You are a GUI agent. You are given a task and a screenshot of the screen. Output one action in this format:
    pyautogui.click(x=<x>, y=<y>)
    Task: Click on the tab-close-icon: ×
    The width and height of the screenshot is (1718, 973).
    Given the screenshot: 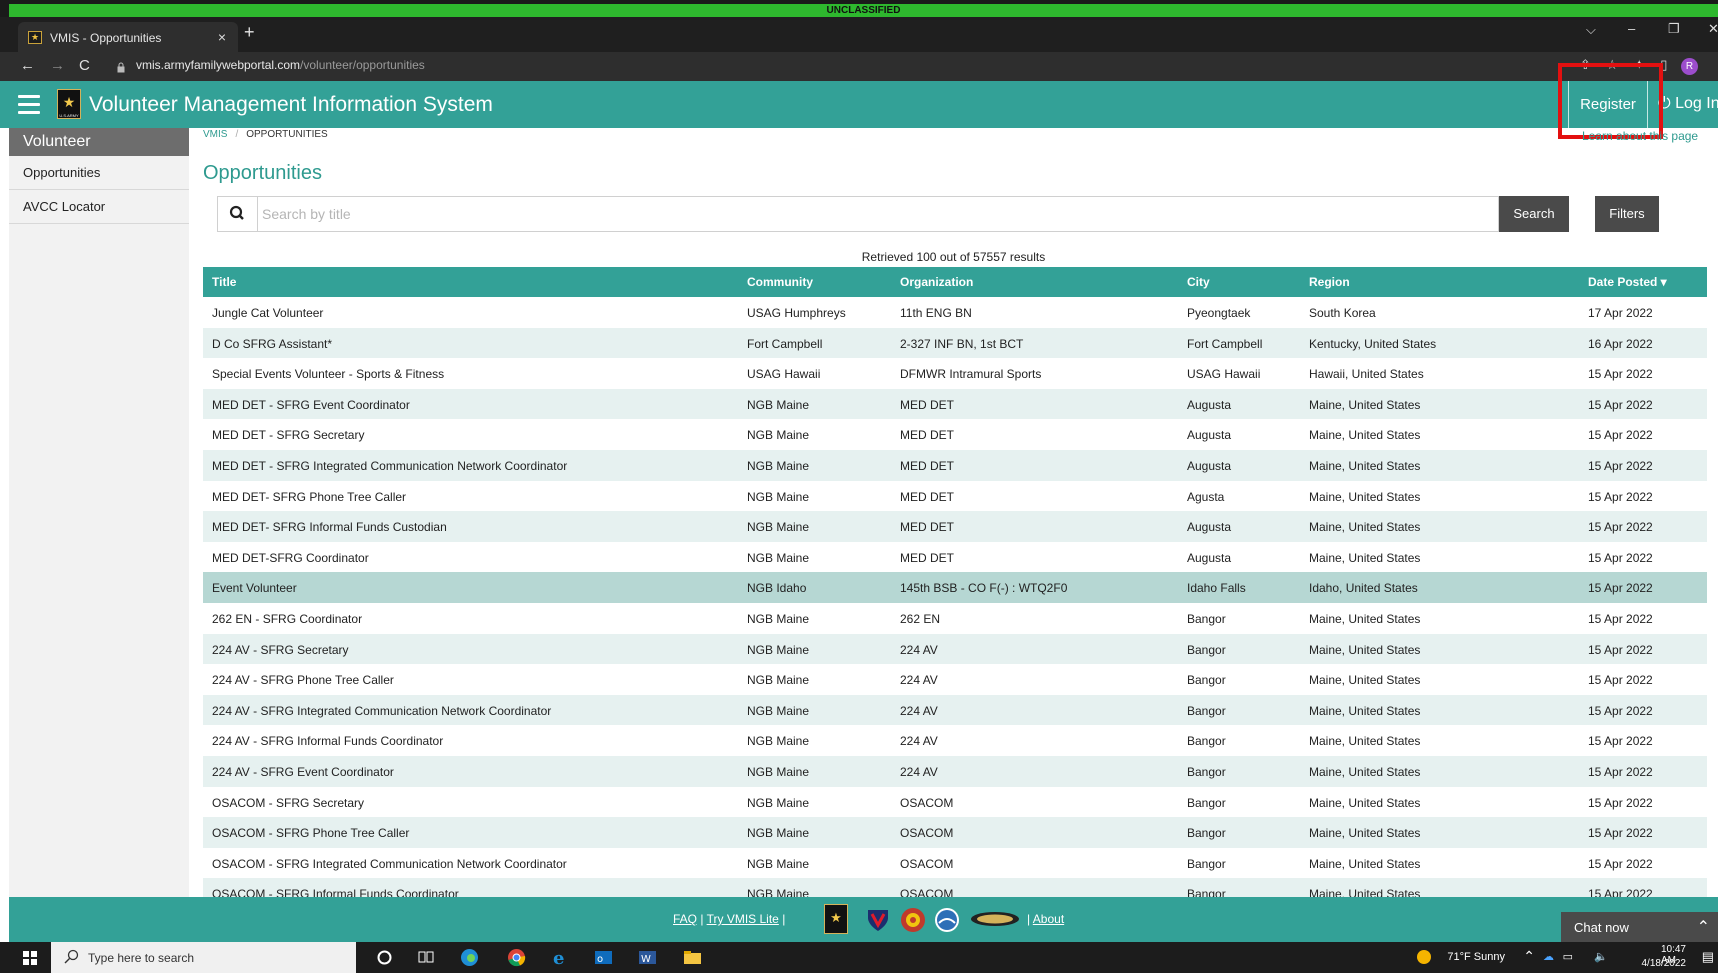 What is the action you would take?
    pyautogui.click(x=222, y=37)
    